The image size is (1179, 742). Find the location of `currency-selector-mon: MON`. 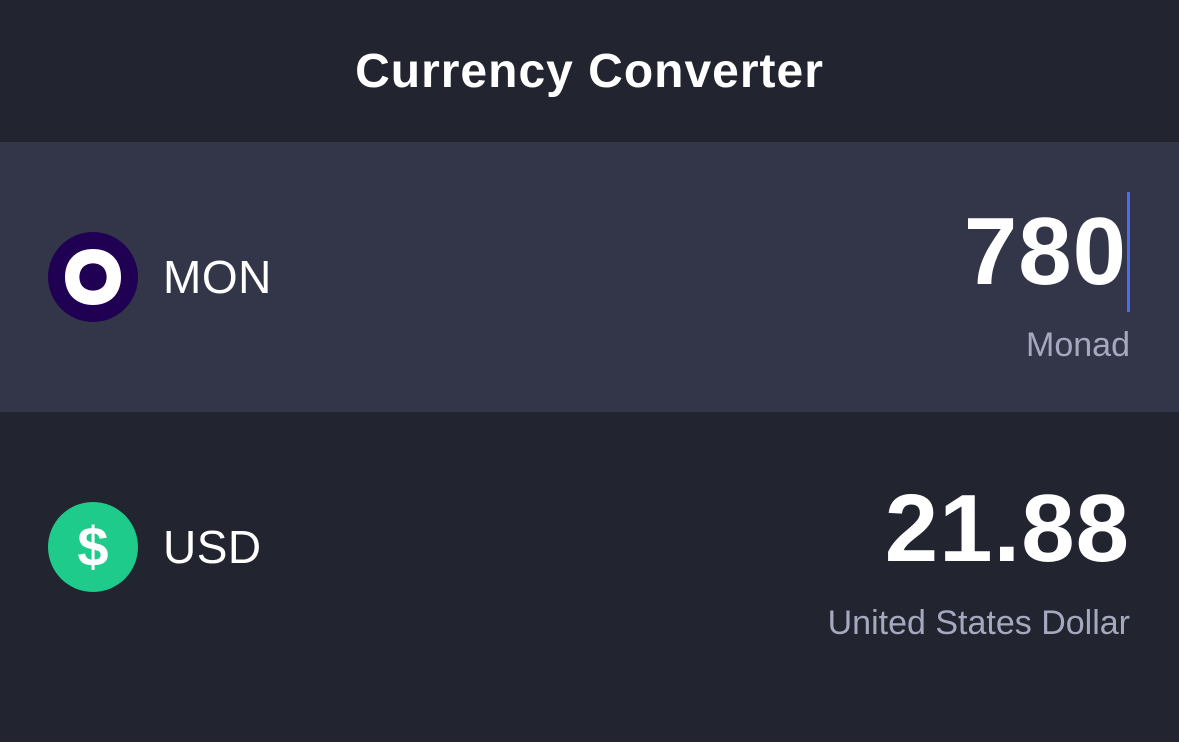

currency-selector-mon: MON is located at coordinates (160, 277).